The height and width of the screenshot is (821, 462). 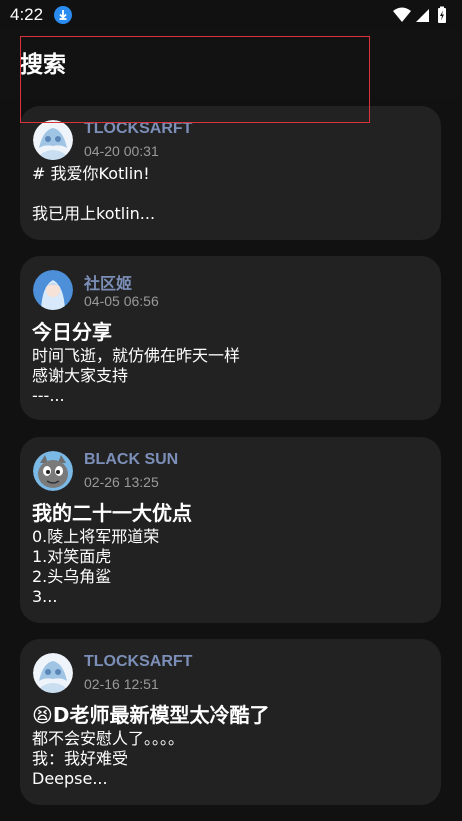 I want to click on post-time: 04-05 06:56, so click(x=121, y=301).